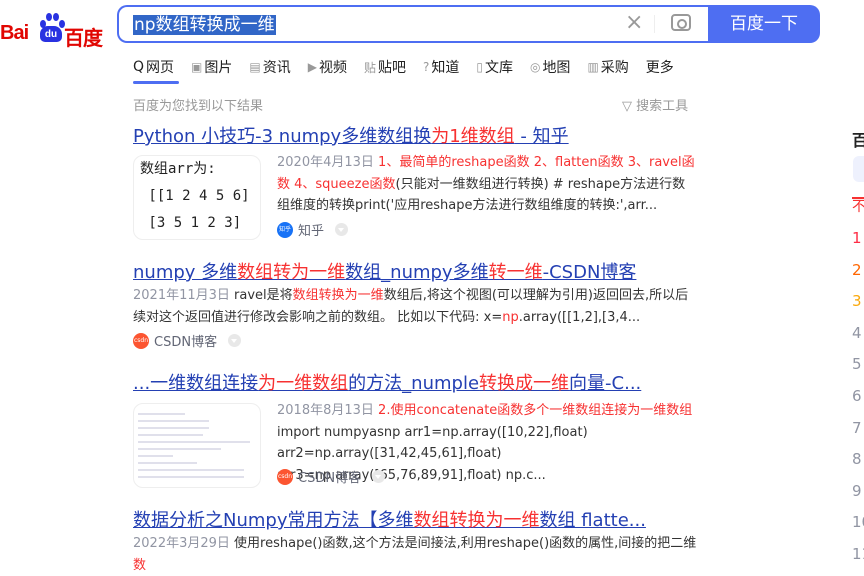 This screenshot has width=864, height=576. Describe the element at coordinates (857, 491) in the screenshot. I see `hot-rank-number: 9` at that location.